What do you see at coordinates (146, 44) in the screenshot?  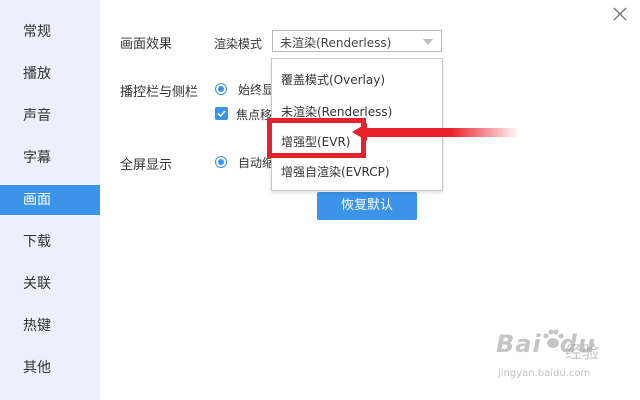 I see `picture-effect-section-label: 画面效果` at bounding box center [146, 44].